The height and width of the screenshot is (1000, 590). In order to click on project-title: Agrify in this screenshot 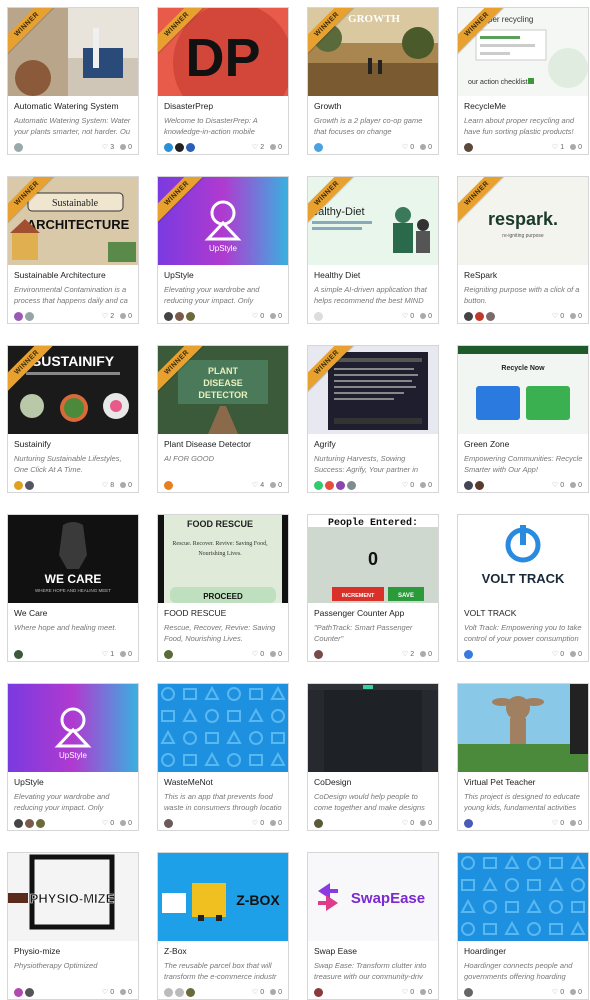, I will do `click(374, 444)`.